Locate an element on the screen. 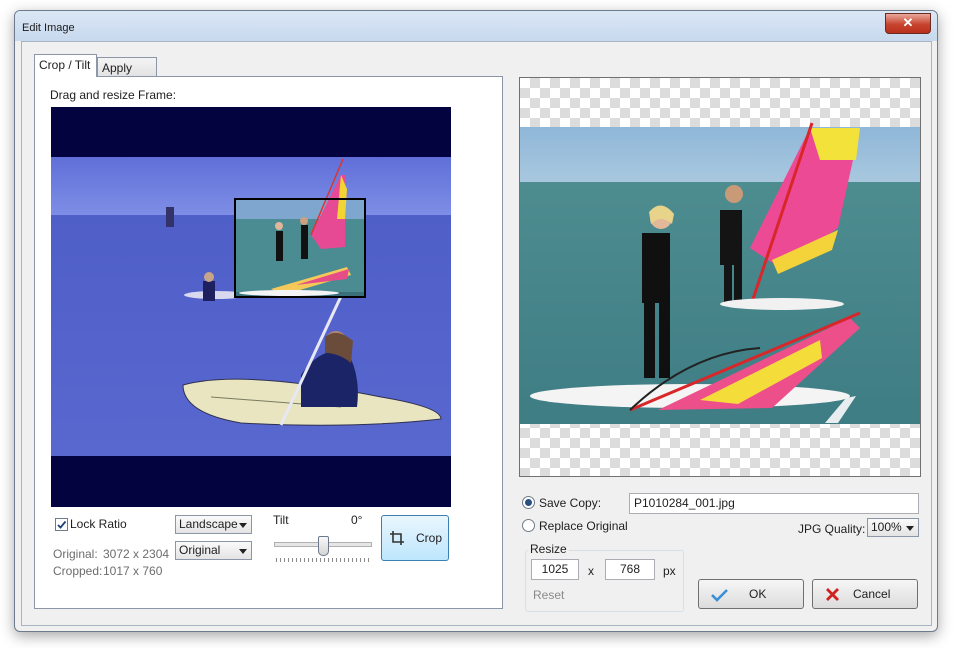 Image resolution: width=956 pixels, height=648 pixels. title-bar: Edit Image ✕ is located at coordinates (476, 26).